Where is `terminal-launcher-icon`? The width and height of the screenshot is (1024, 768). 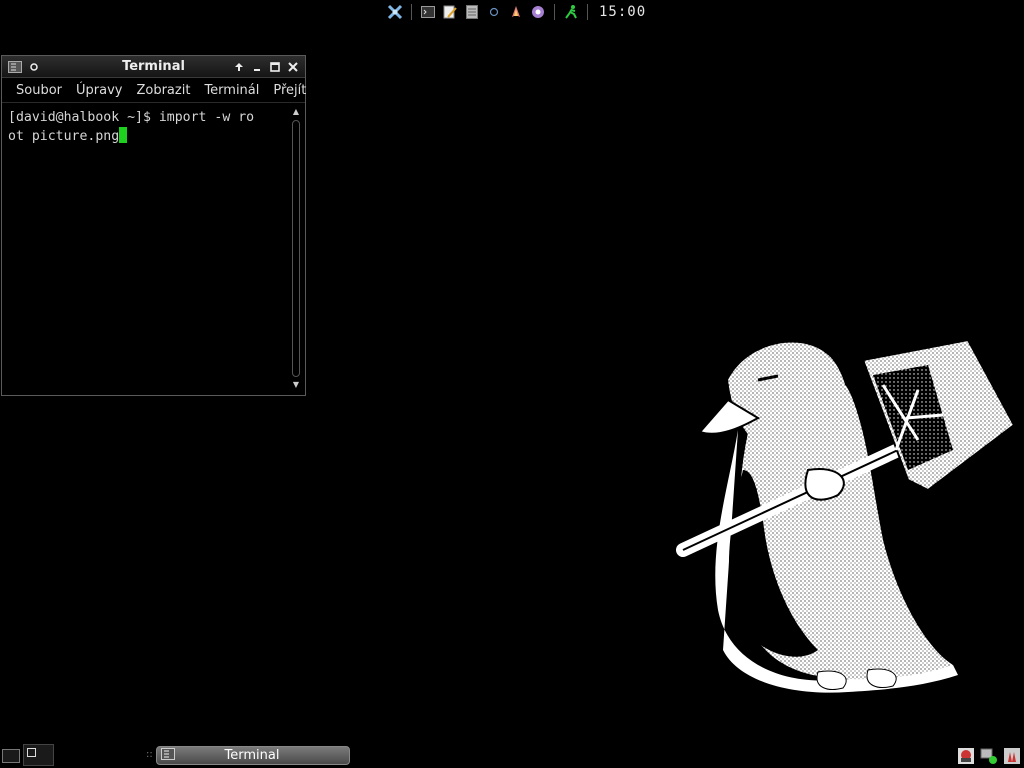 terminal-launcher-icon is located at coordinates (428, 12).